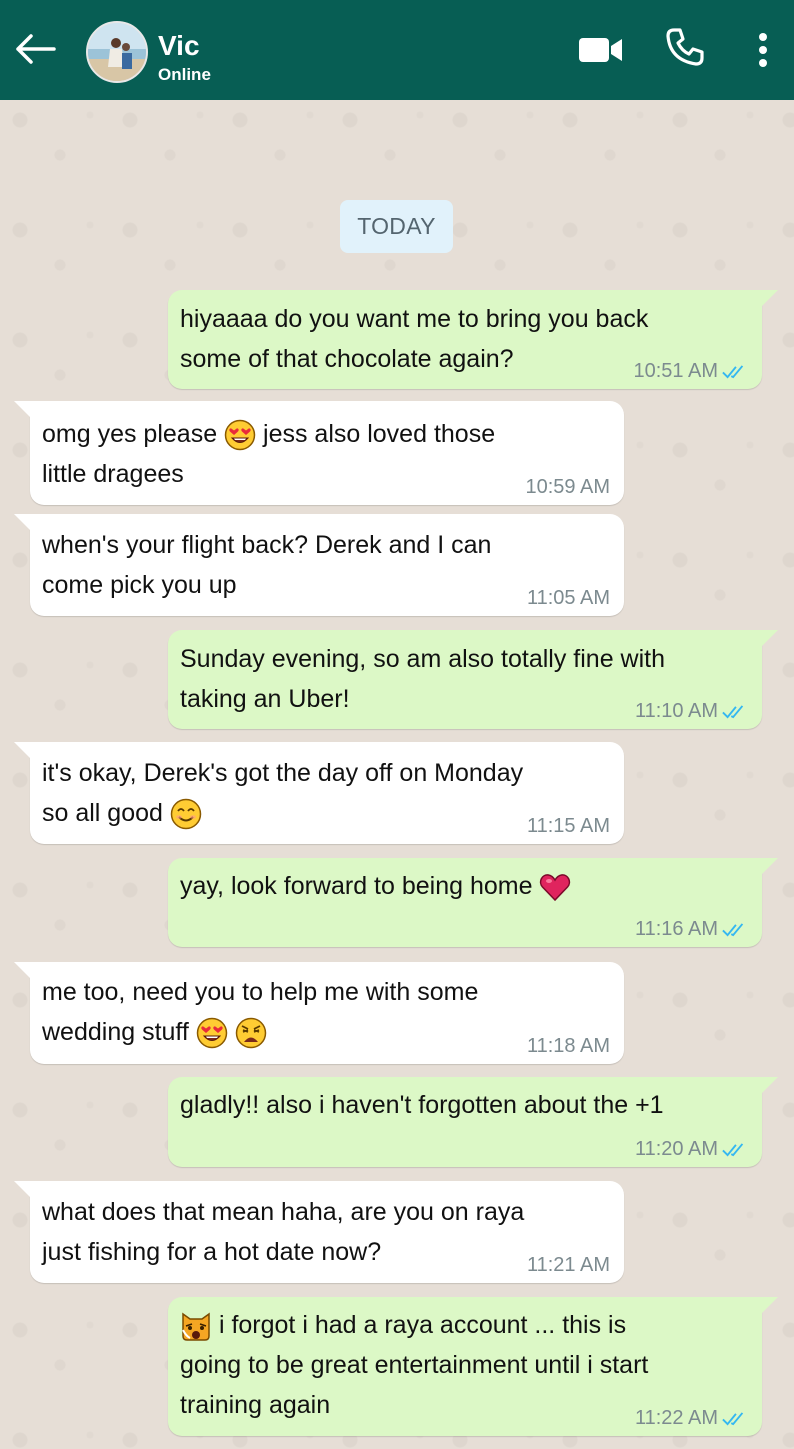 The height and width of the screenshot is (1449, 794). What do you see at coordinates (676, 1149) in the screenshot?
I see `message-time: 11:20 AM` at bounding box center [676, 1149].